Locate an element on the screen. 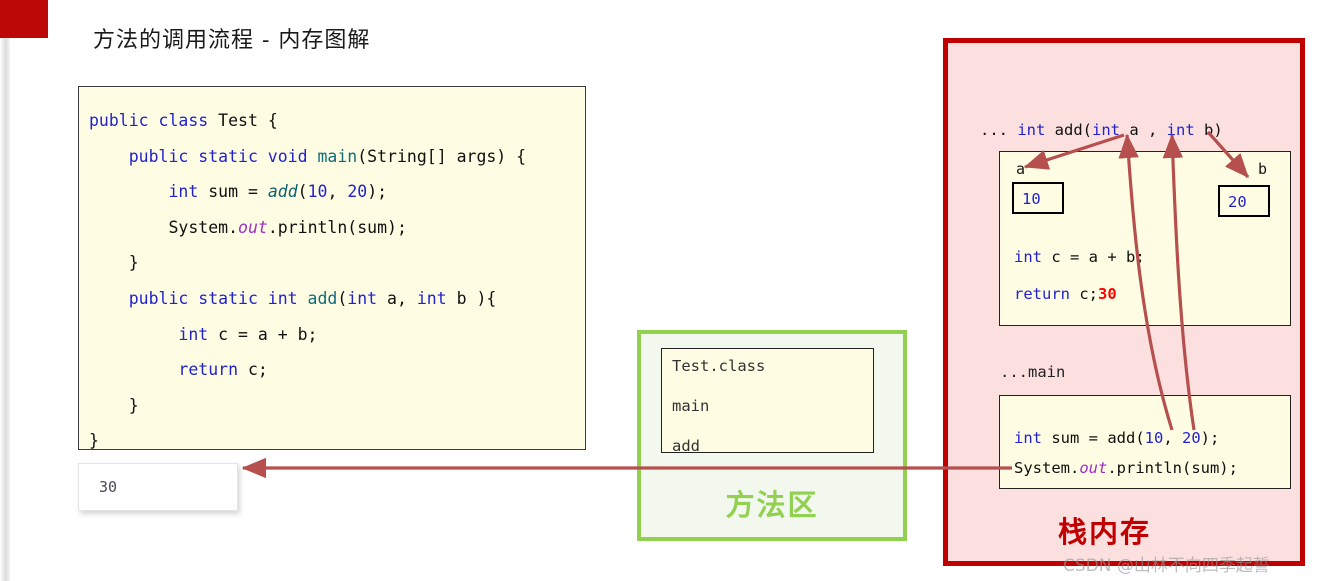 Image resolution: width=1333 pixels, height=581 pixels. code-token: 30 is located at coordinates (1107, 294).